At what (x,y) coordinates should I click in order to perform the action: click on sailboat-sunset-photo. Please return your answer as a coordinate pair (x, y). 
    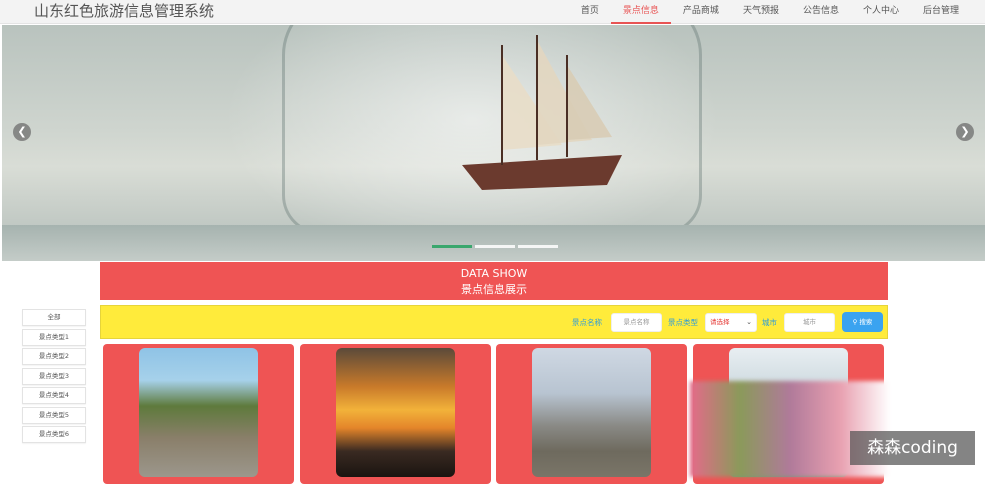
    Looking at the image, I should click on (395, 412).